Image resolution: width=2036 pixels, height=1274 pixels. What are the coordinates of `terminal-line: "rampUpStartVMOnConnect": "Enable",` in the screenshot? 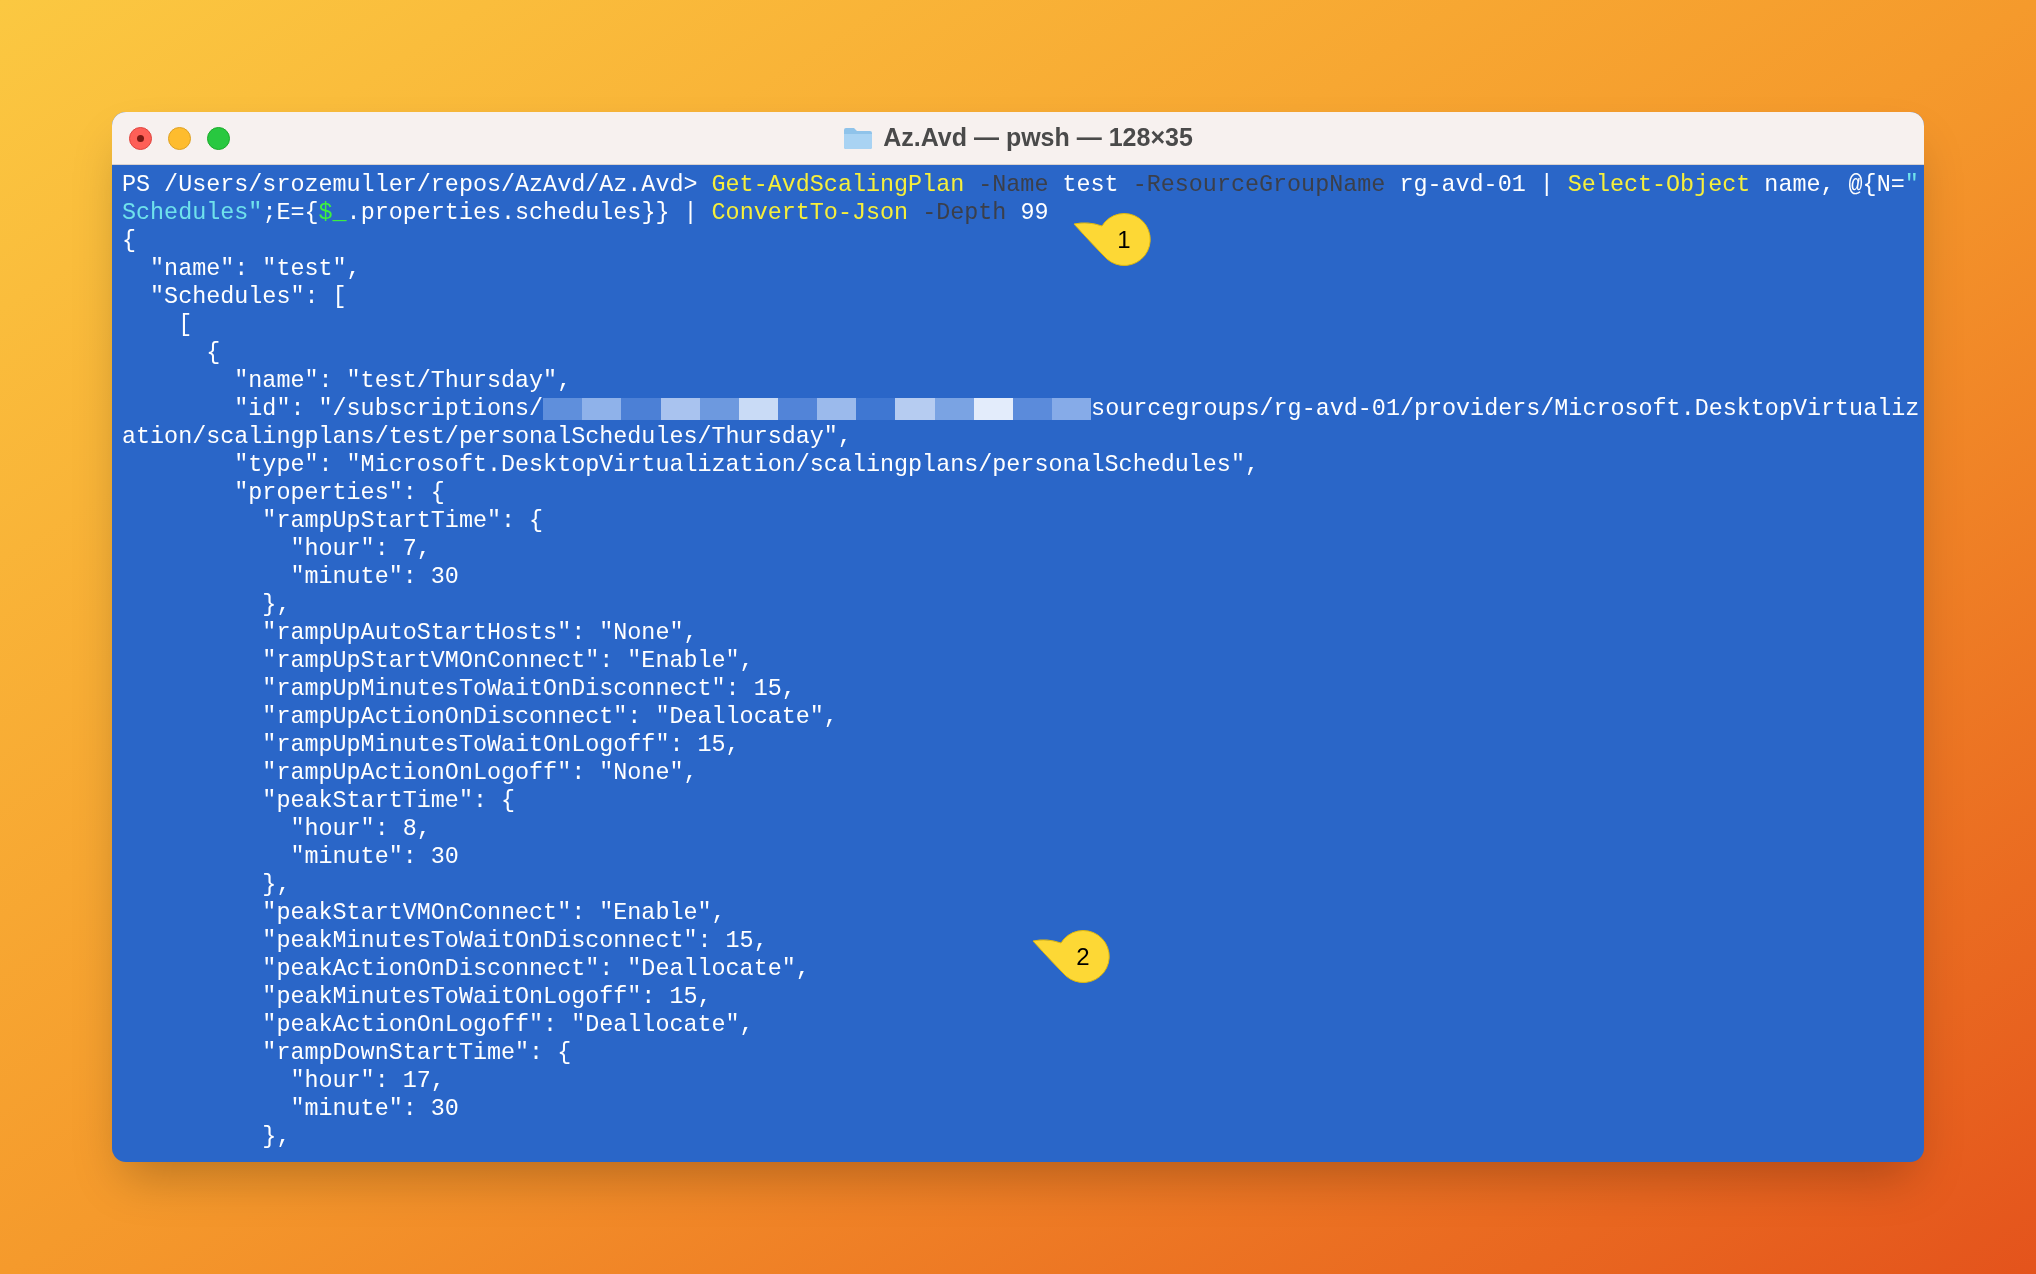 It's located at (507, 661).